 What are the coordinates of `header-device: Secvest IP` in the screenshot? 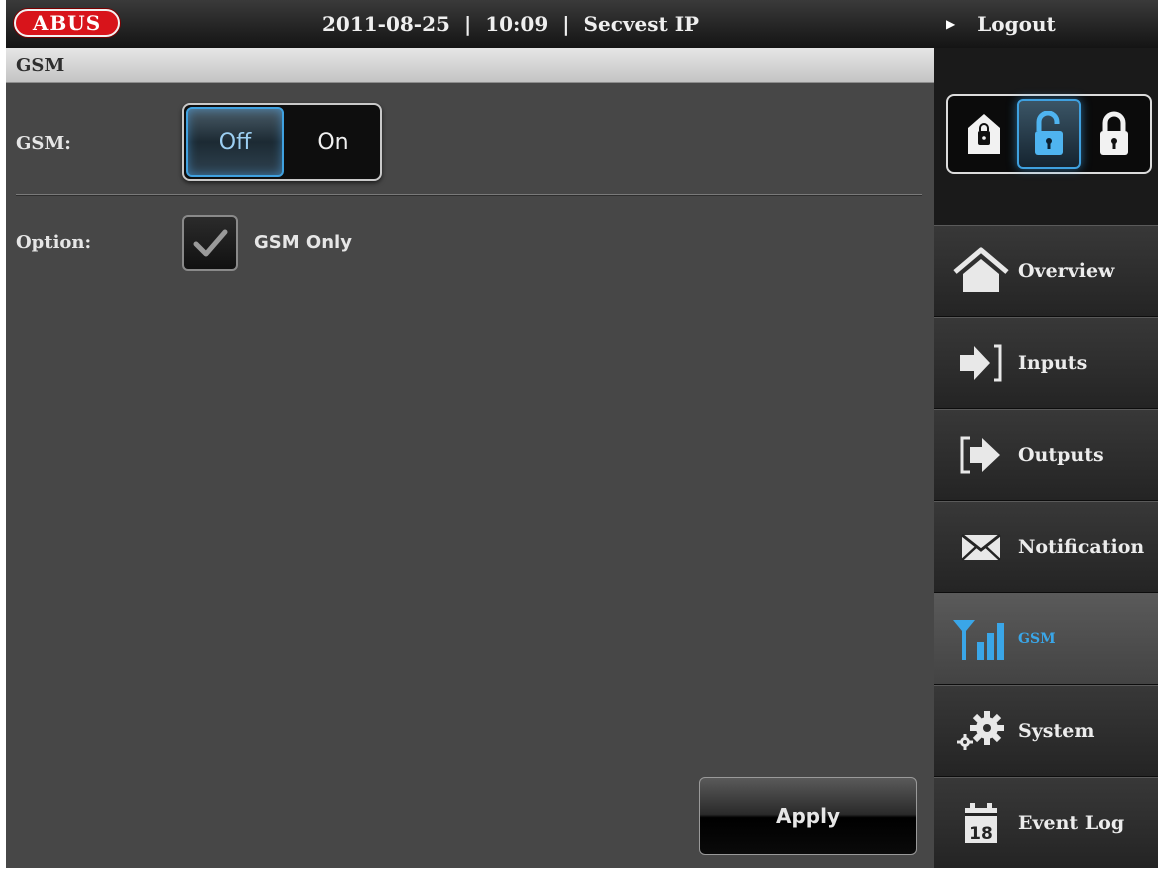 It's located at (641, 24).